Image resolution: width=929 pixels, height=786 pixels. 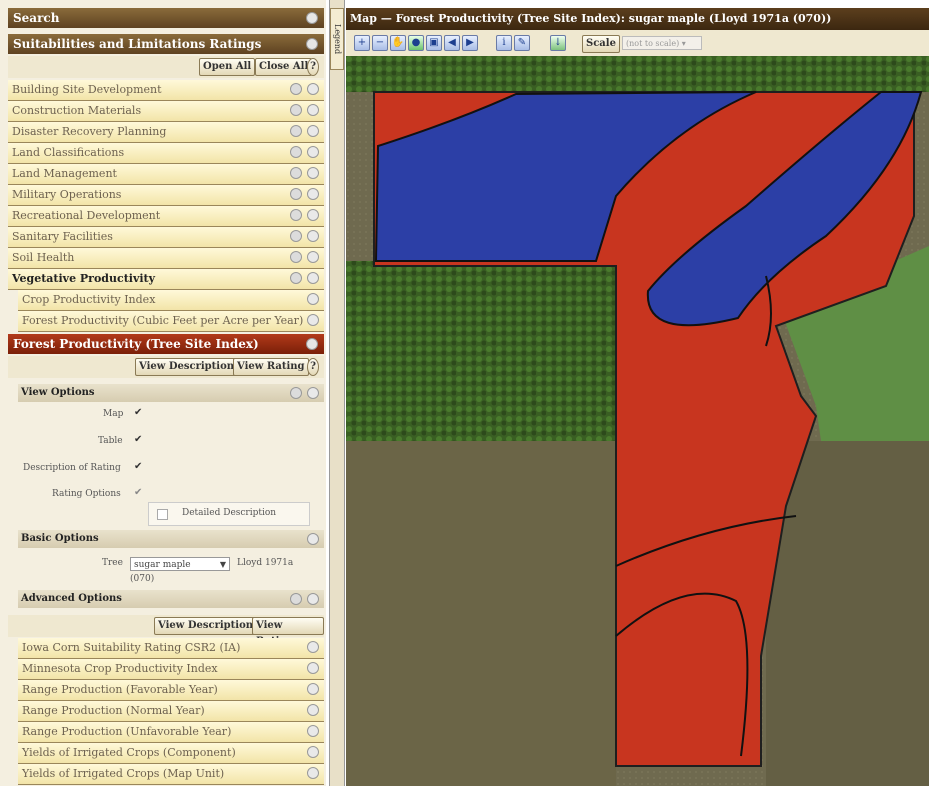 What do you see at coordinates (398, 43) in the screenshot?
I see `pan-icon: ✋` at bounding box center [398, 43].